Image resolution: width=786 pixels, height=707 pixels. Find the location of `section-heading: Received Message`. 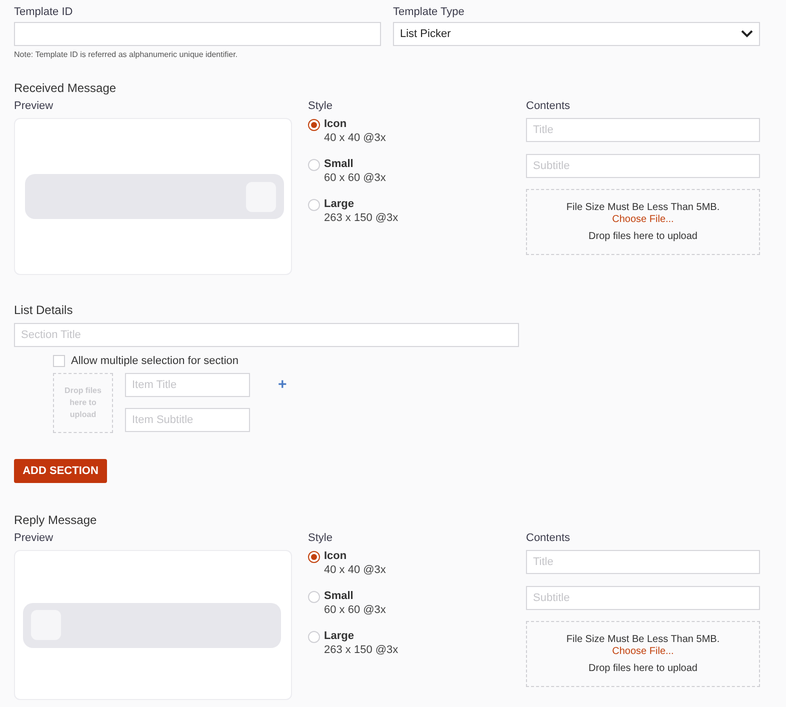

section-heading: Received Message is located at coordinates (66, 88).